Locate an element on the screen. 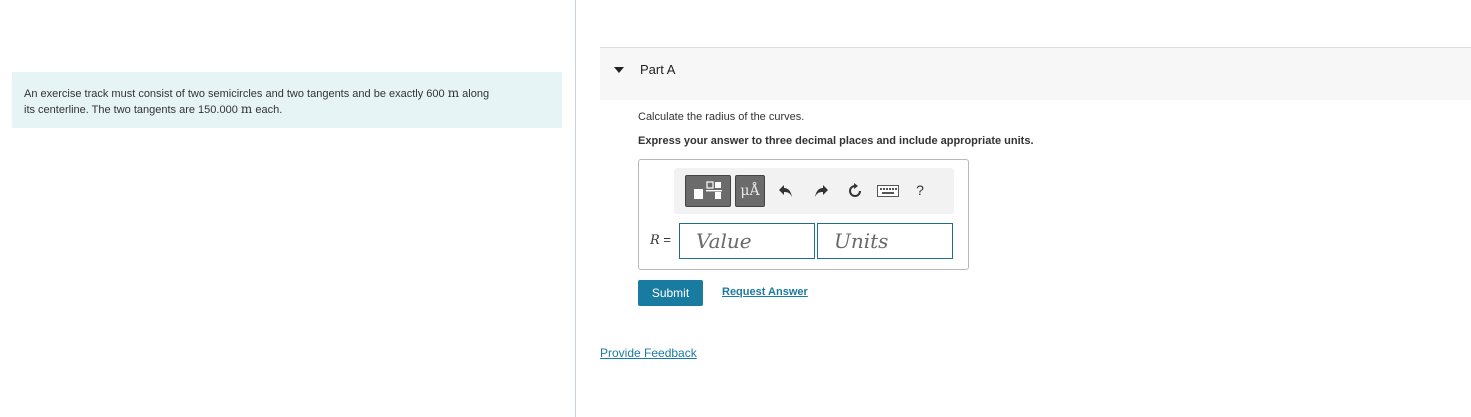 The height and width of the screenshot is (417, 1471). reset-icon is located at coordinates (855, 190).